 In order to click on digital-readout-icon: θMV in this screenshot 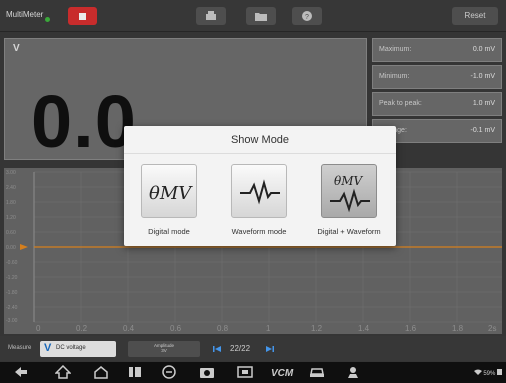, I will do `click(171, 193)`.